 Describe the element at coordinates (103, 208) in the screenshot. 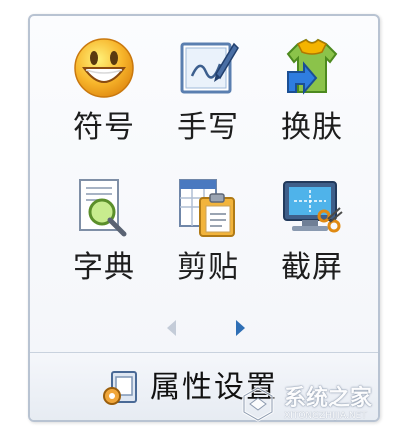

I see `dictionary-icon` at that location.